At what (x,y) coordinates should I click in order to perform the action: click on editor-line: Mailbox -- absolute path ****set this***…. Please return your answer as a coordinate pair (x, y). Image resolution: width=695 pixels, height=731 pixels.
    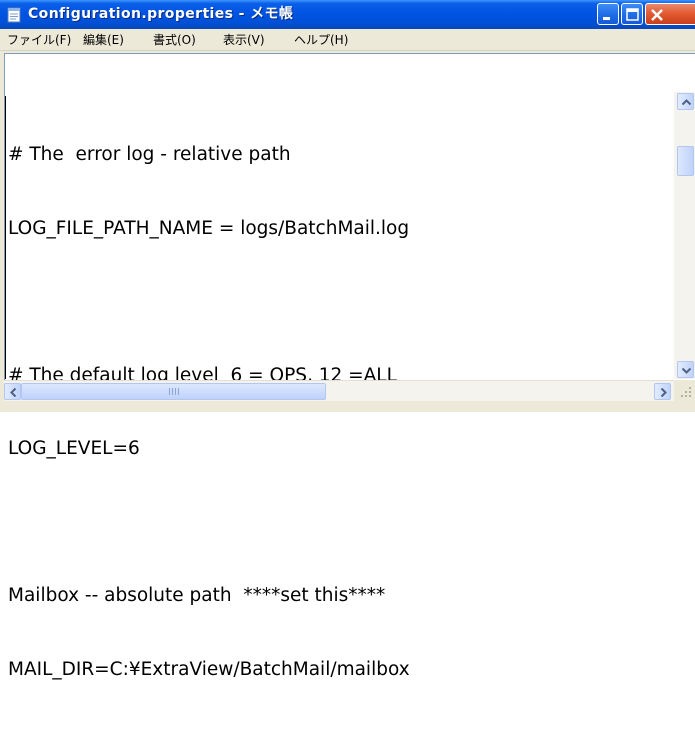
    Looking at the image, I should click on (197, 595).